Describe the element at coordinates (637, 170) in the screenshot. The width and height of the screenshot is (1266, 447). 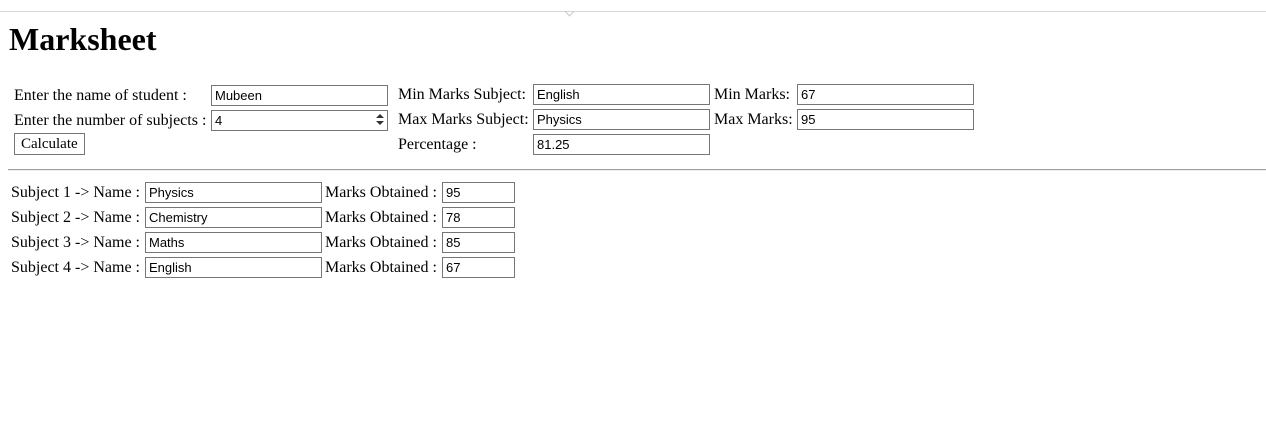
I see `divider` at that location.